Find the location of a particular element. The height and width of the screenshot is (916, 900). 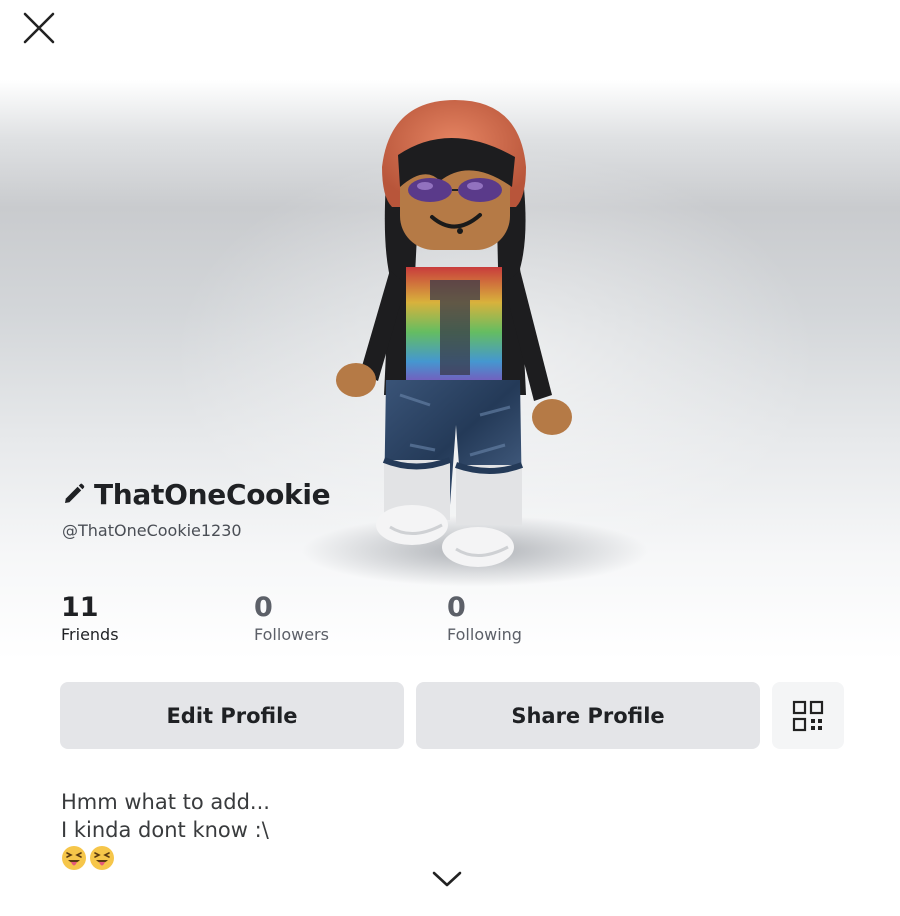

qr-code-icon is located at coordinates (808, 715).